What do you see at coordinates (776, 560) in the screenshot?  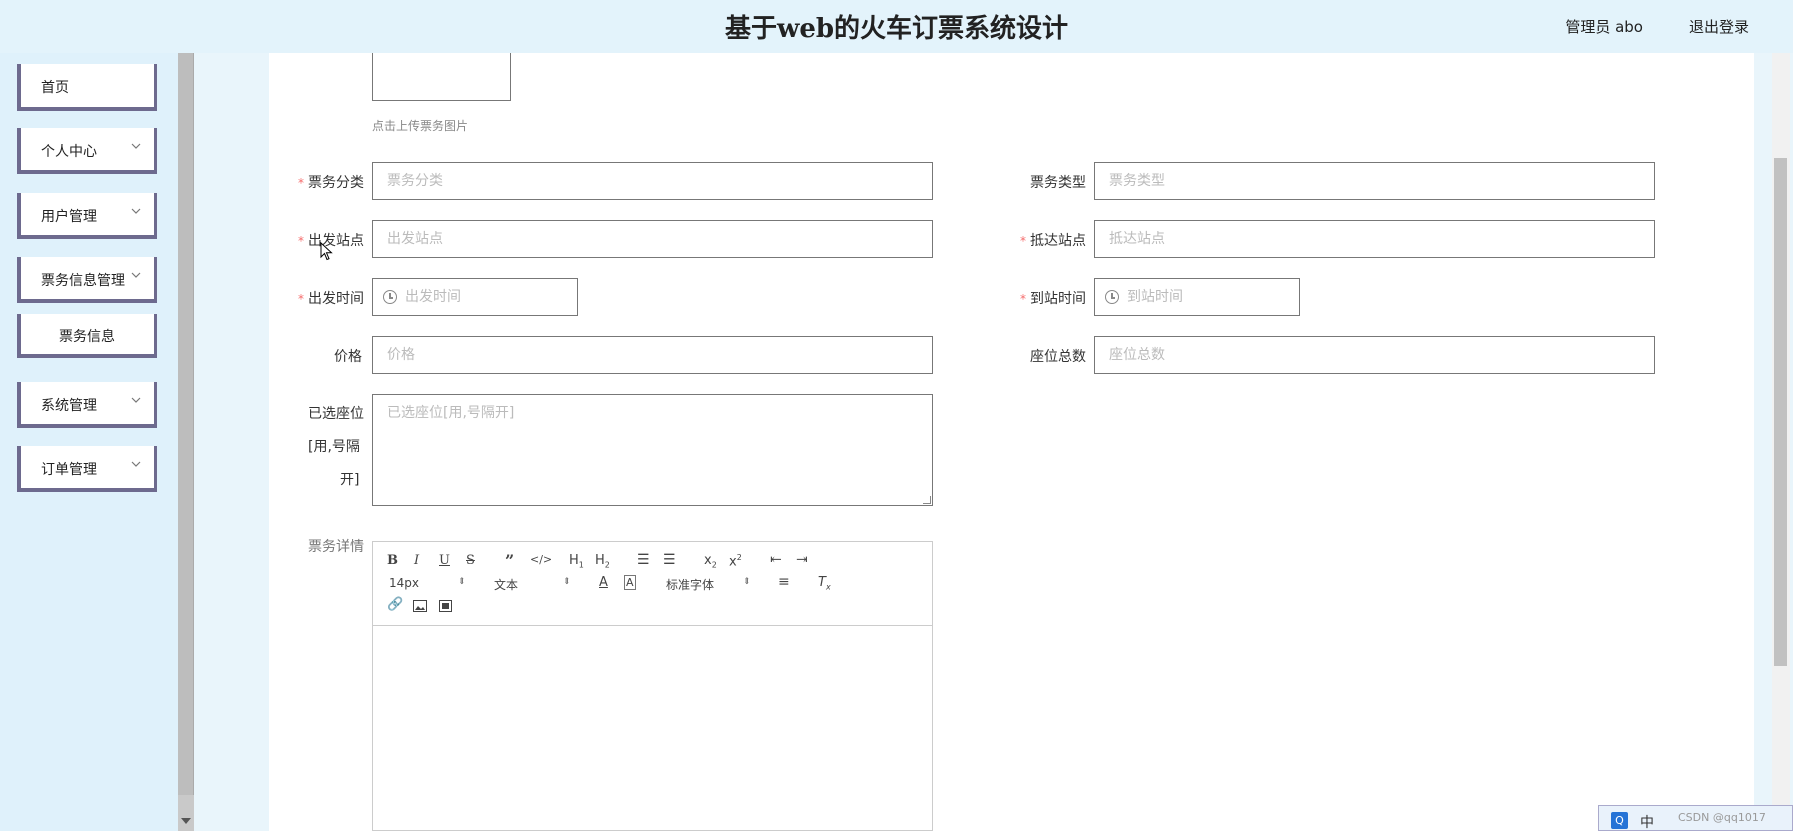 I see `outdent-icon: ⇤` at bounding box center [776, 560].